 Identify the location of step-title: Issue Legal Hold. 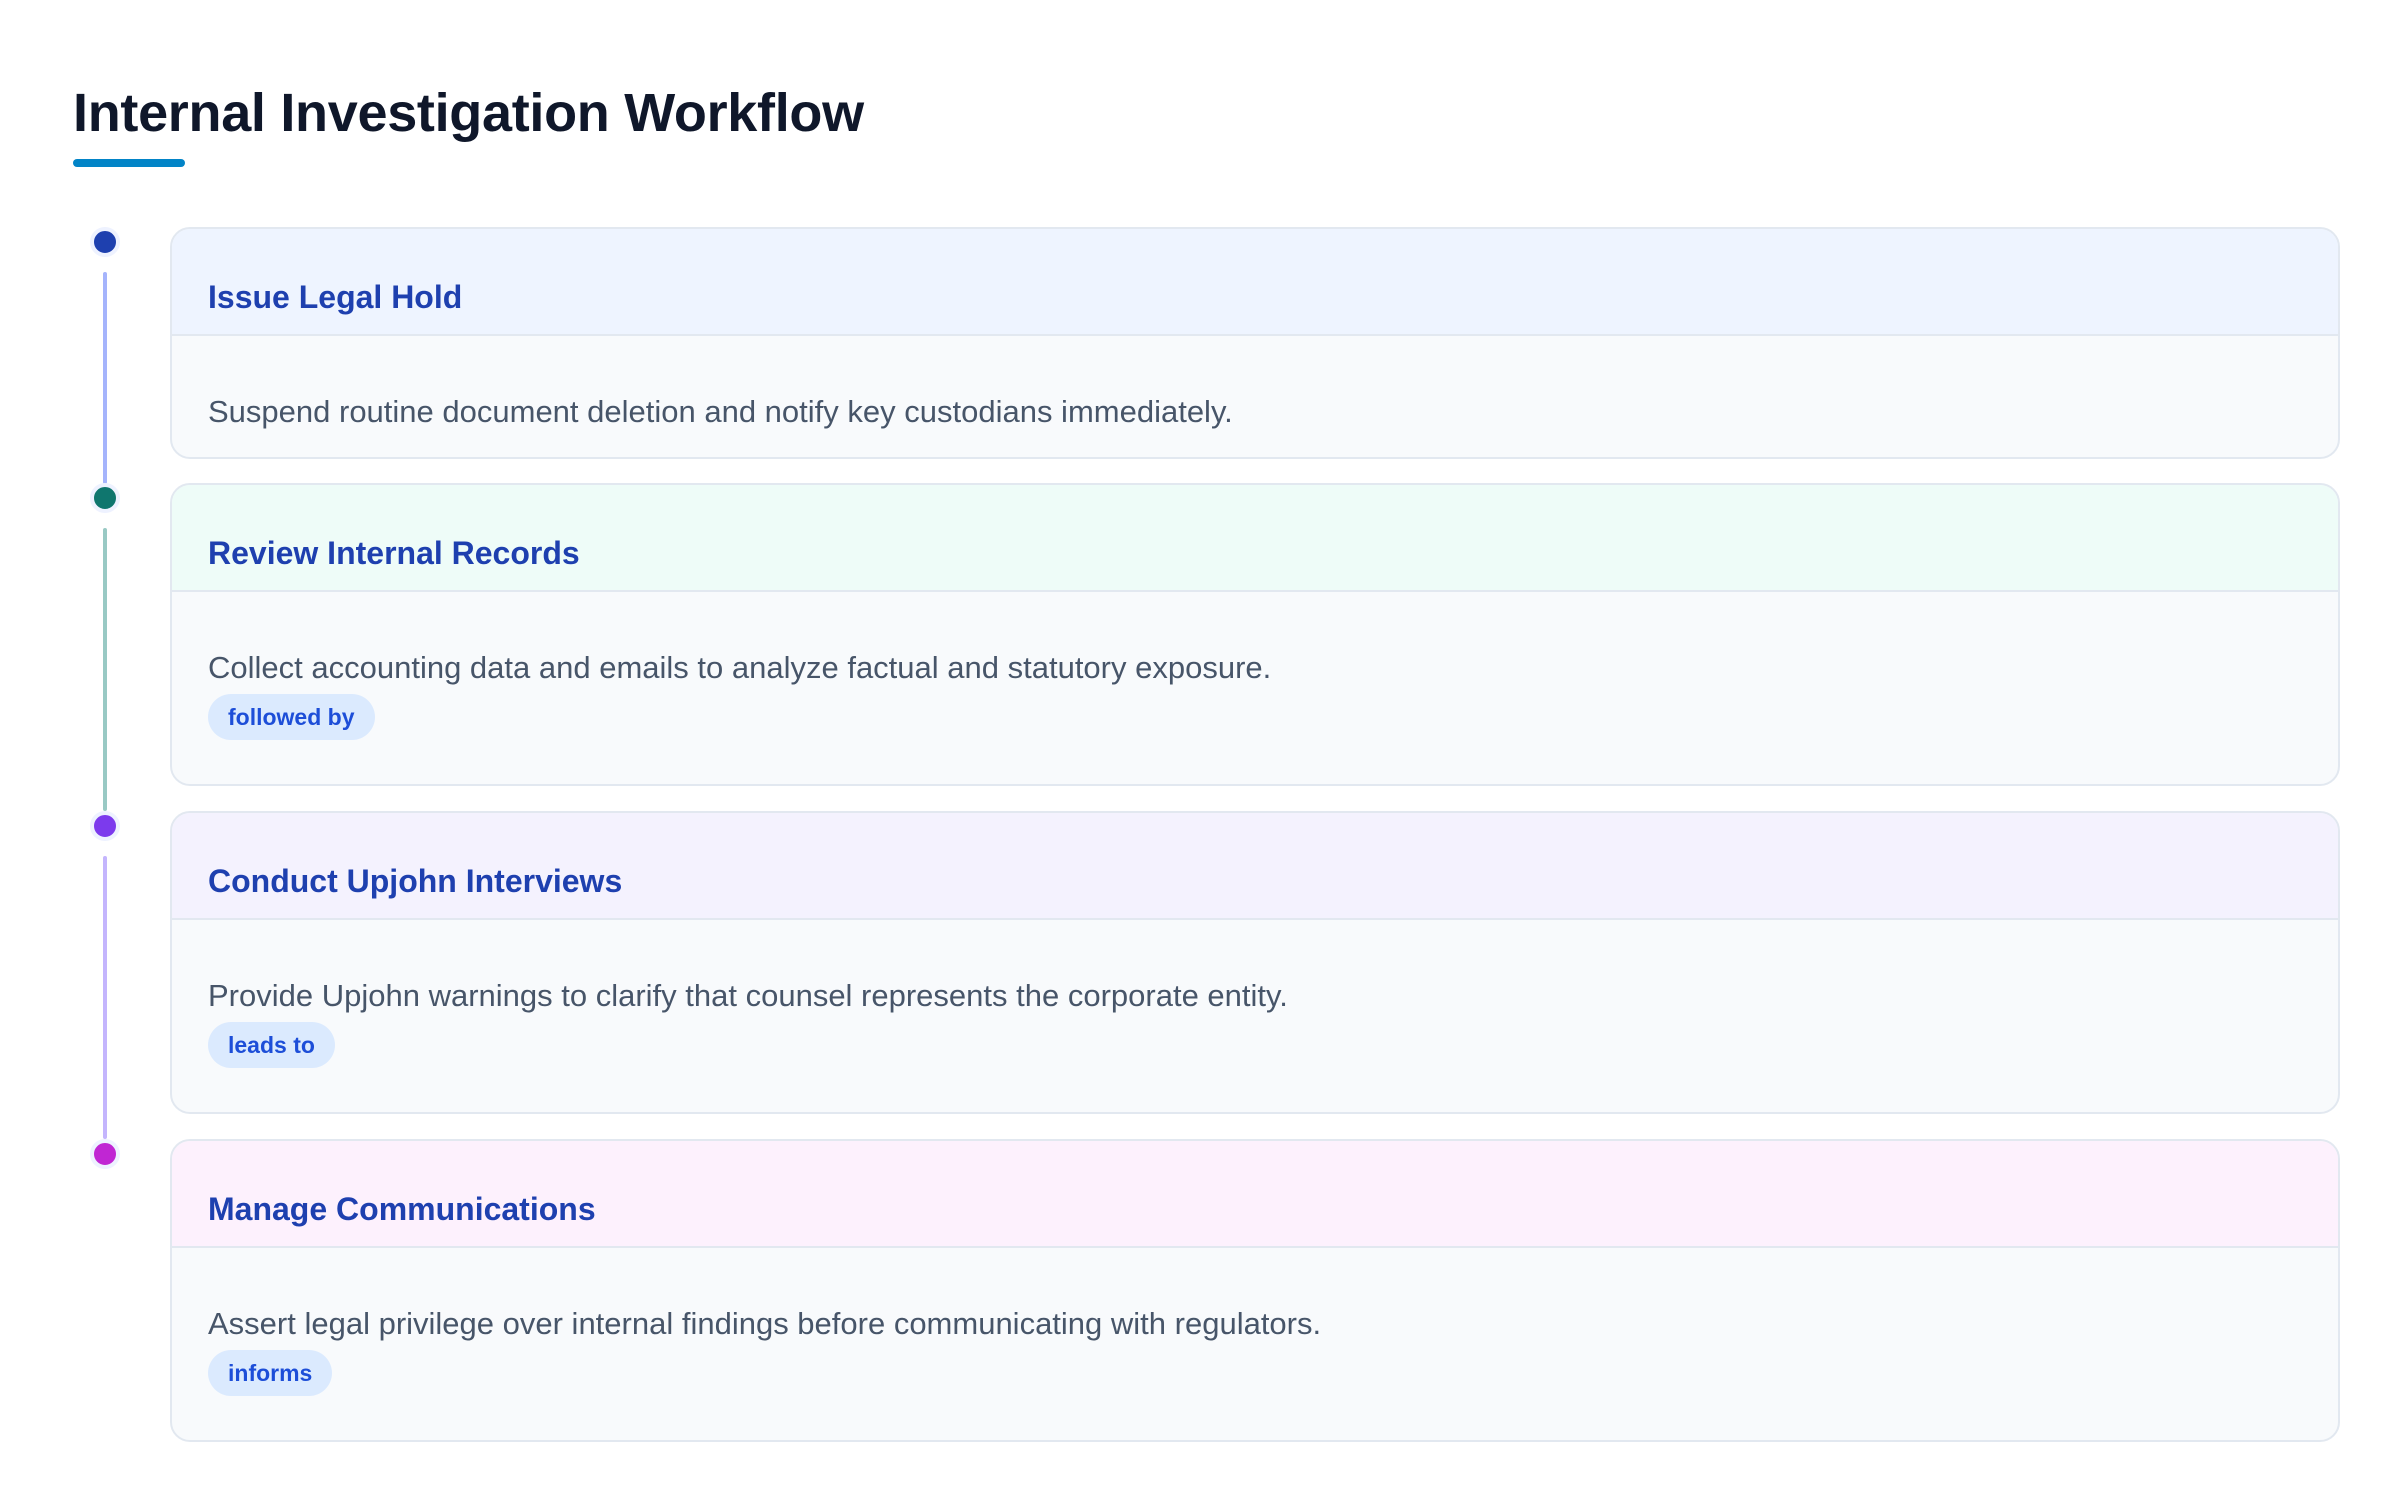
(335, 297).